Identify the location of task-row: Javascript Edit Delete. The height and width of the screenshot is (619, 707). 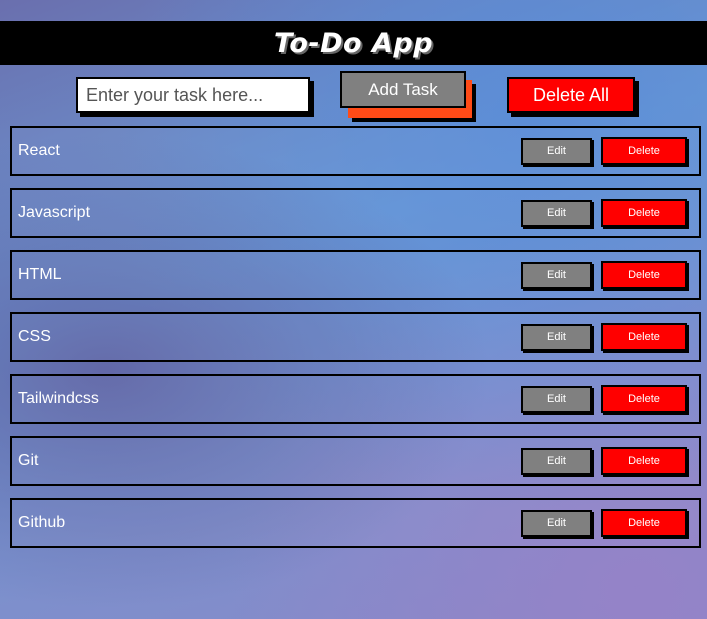
(355, 213).